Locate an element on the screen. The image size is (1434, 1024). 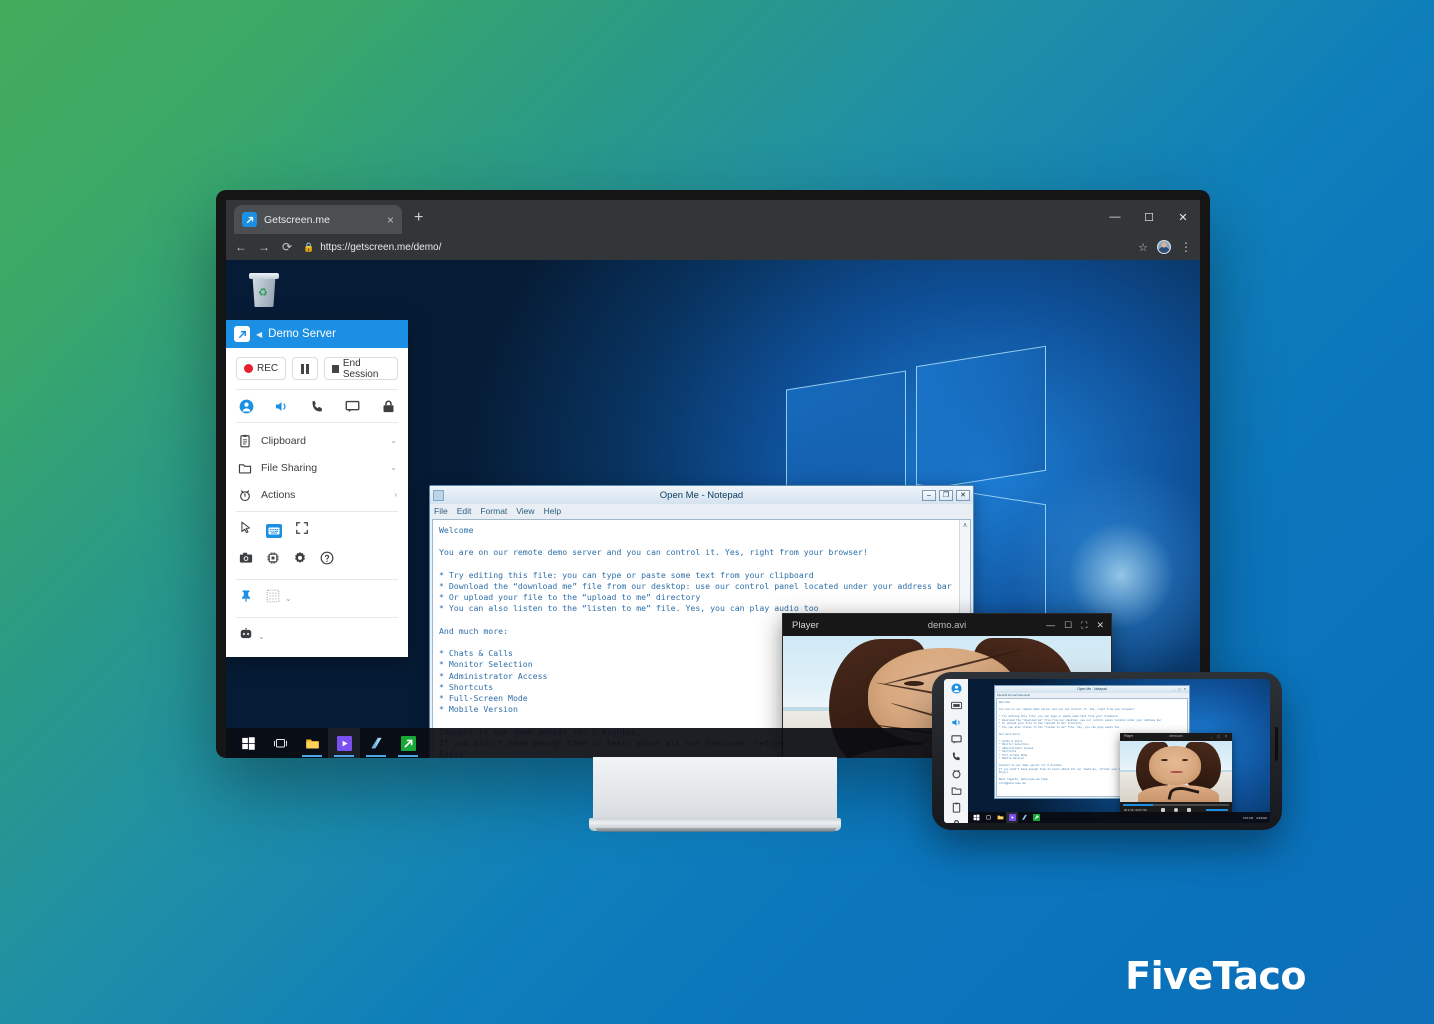
pause-button is located at coordinates (305, 368).